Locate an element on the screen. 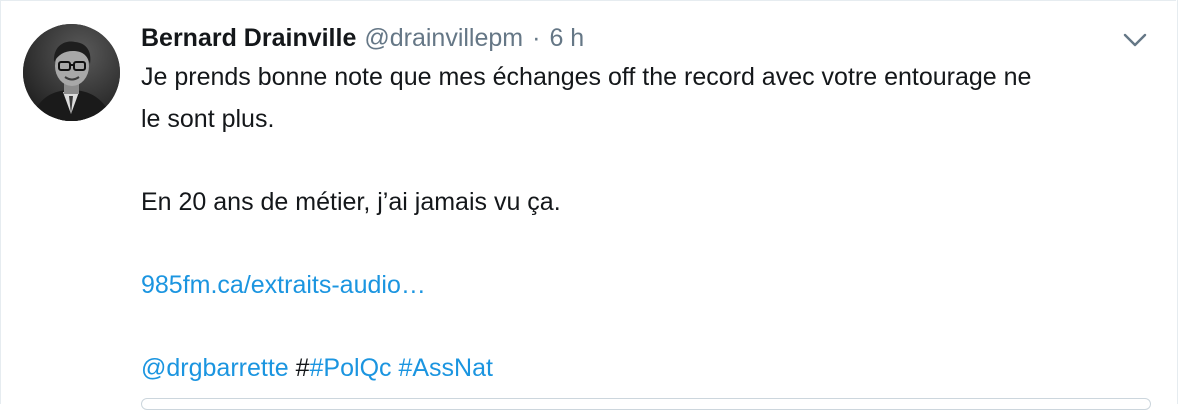  tweet-text-line: le sont plus. is located at coordinates (208, 119).